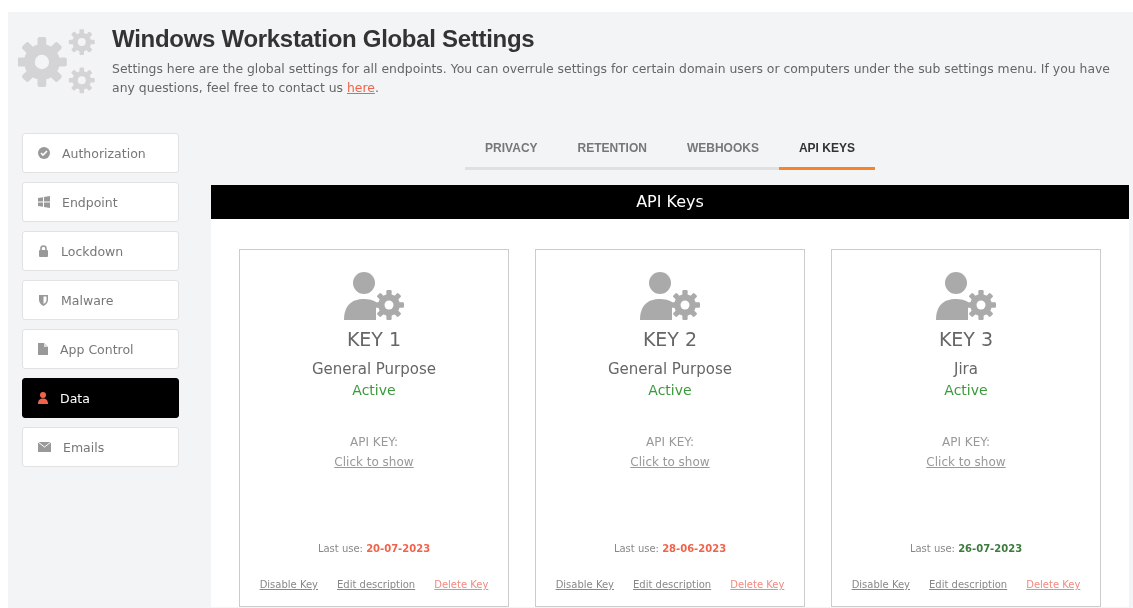 This screenshot has width=1133, height=608. I want to click on panel-title-bar: API Keys, so click(670, 202).